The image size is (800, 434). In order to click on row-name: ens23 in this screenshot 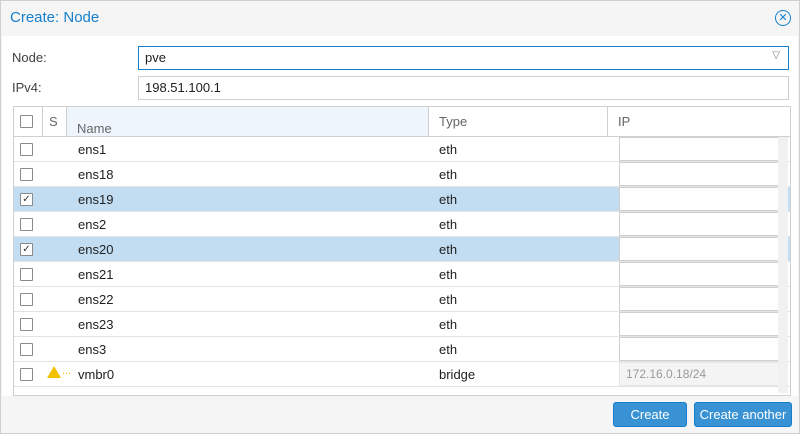, I will do `click(96, 324)`.